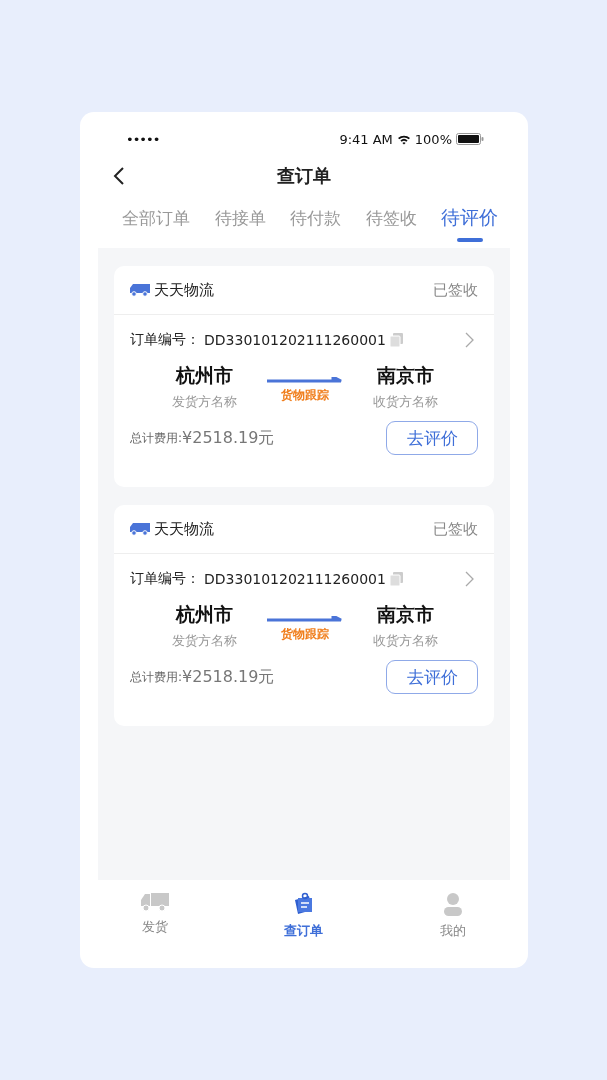 This screenshot has height=1080, width=607. I want to click on status-time: 9:41 AM, so click(366, 139).